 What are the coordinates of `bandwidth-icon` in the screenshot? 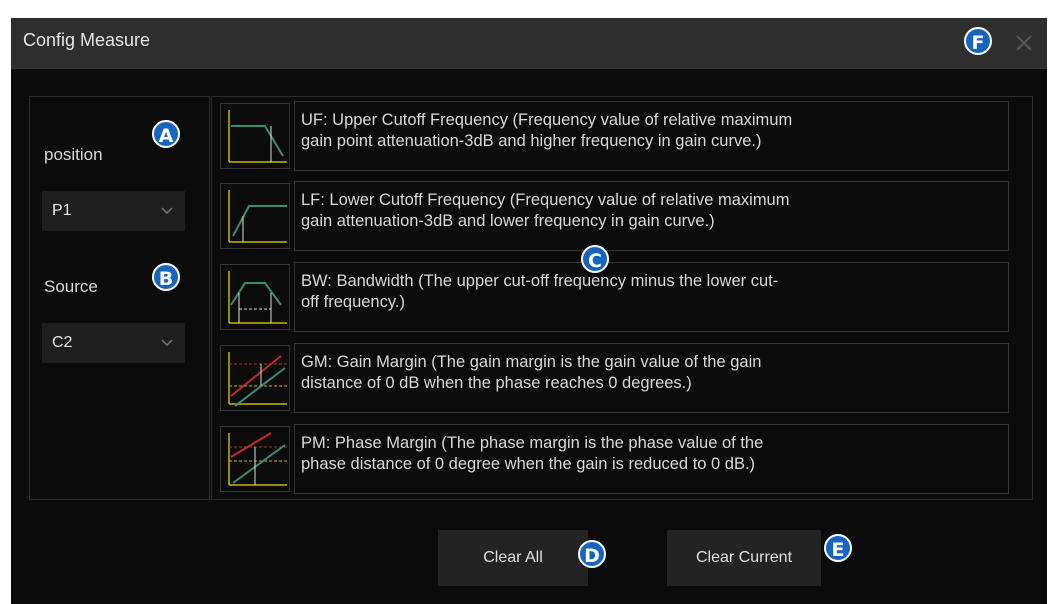 It's located at (255, 297).